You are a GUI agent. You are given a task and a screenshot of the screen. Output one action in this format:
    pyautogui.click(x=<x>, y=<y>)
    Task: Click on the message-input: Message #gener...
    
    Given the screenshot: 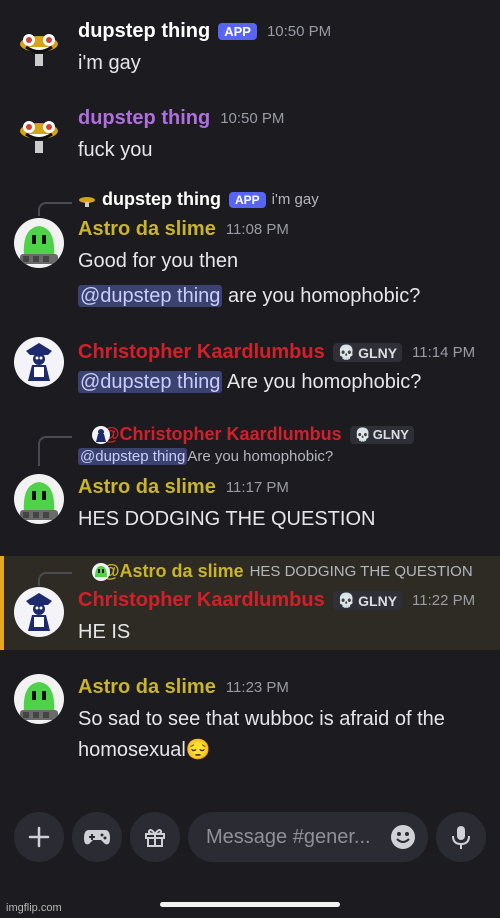 What is the action you would take?
    pyautogui.click(x=308, y=837)
    